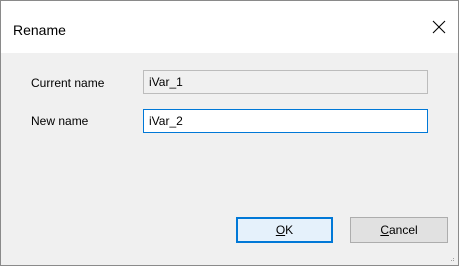  What do you see at coordinates (289, 230) in the screenshot?
I see `ok-label-rest: K` at bounding box center [289, 230].